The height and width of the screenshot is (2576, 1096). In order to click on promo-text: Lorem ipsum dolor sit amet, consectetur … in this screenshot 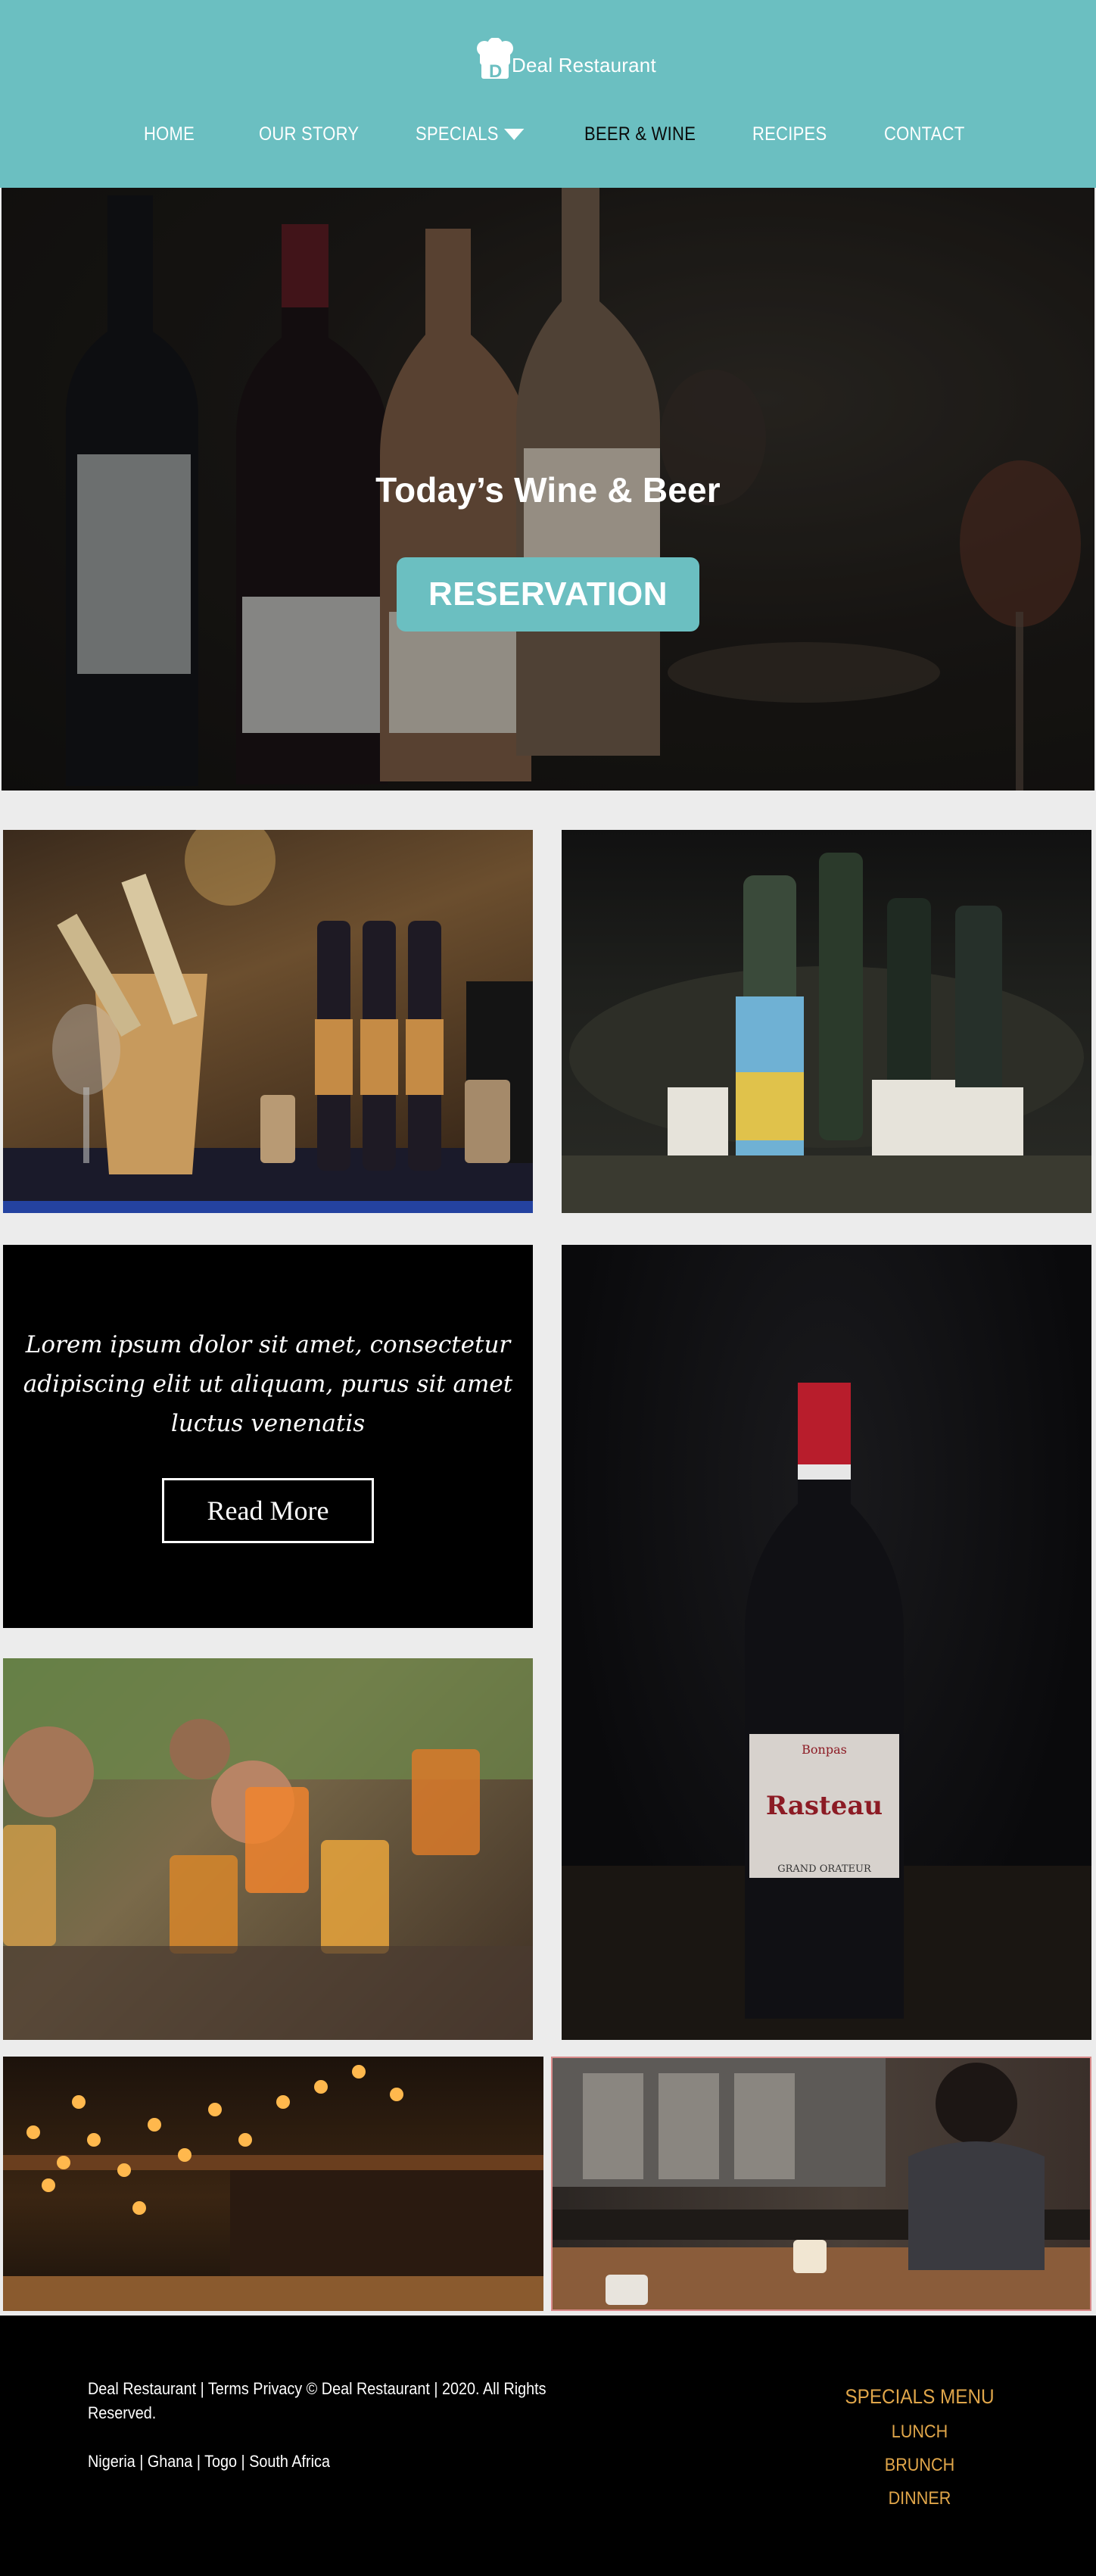, I will do `click(268, 1384)`.